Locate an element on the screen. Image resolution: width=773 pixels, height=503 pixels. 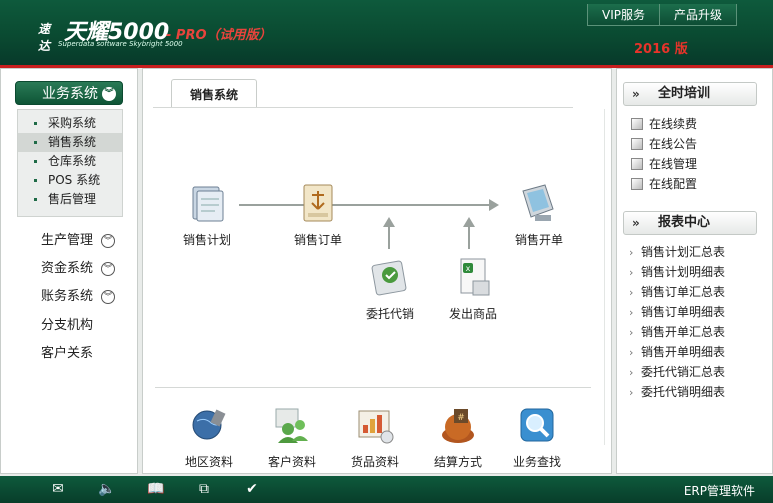
panel-divider is located at coordinates (604, 277).